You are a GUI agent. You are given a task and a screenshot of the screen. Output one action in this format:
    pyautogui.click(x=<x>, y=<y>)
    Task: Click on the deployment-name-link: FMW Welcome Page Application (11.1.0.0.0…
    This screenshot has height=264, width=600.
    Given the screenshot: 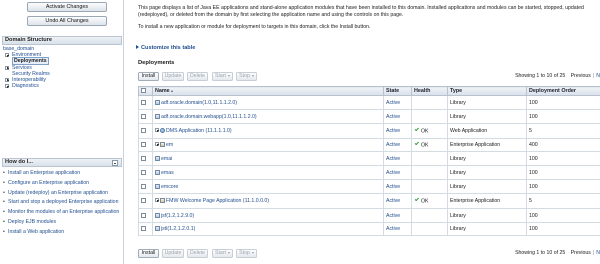 What is the action you would take?
    pyautogui.click(x=217, y=201)
    